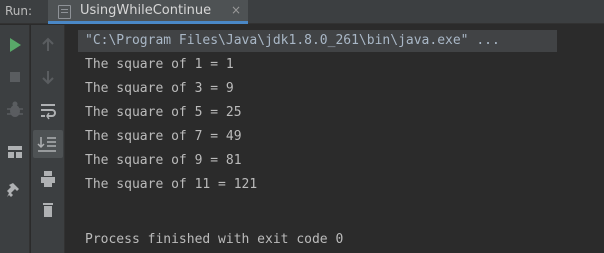  Describe the element at coordinates (48, 179) in the screenshot. I see `print-icon` at that location.